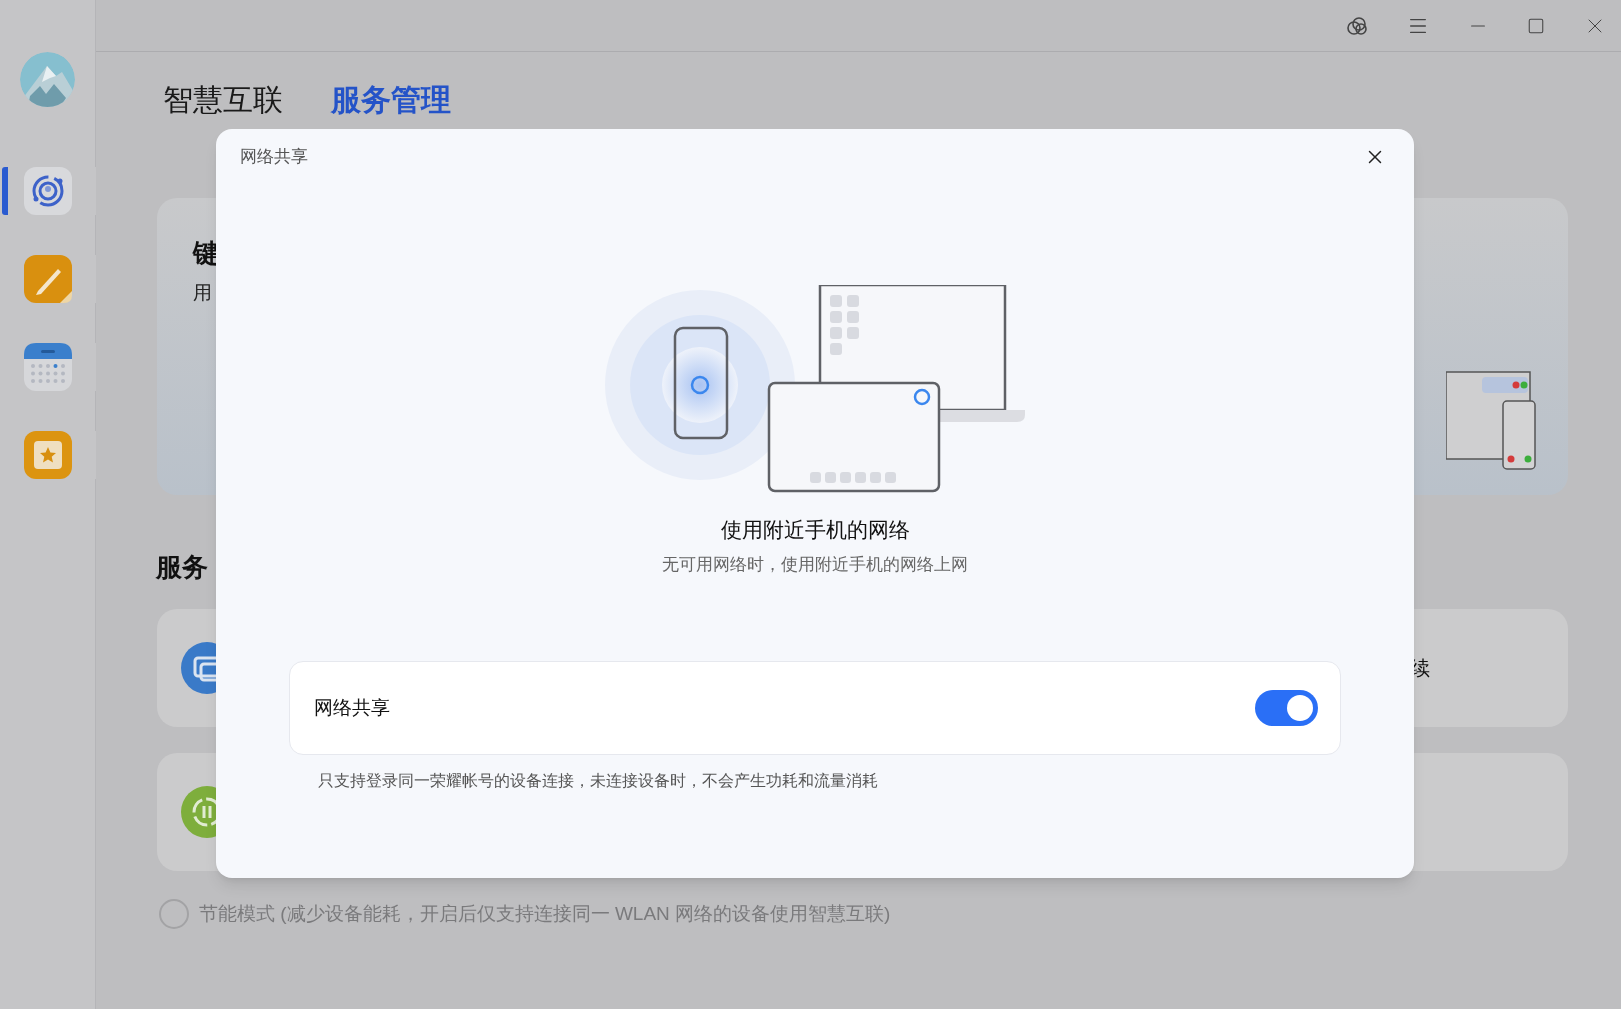 This screenshot has width=1621, height=1009. I want to click on setting-label: 网络共享, so click(352, 707).